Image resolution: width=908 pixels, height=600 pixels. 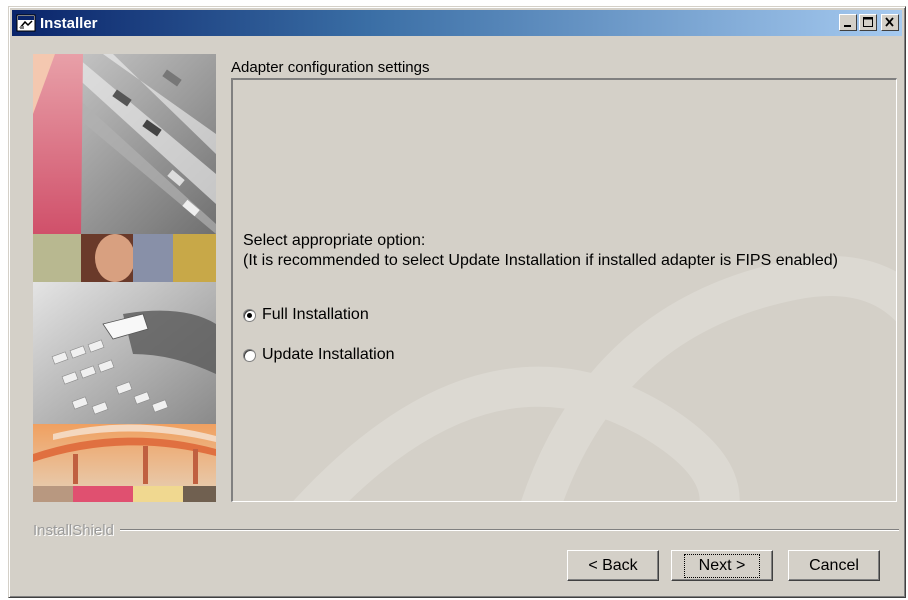 I want to click on update-installation-option: Update Installation, so click(x=319, y=355).